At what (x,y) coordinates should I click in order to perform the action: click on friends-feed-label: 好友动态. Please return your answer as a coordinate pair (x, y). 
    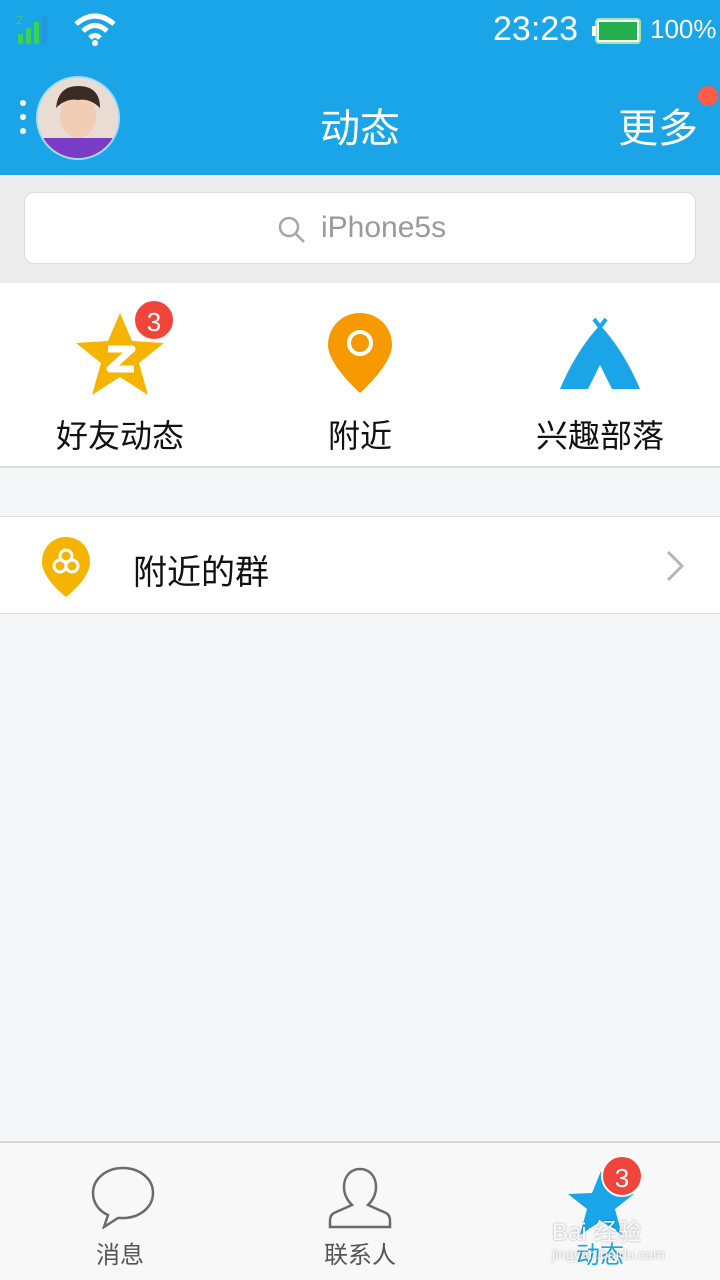
    Looking at the image, I should click on (119, 436).